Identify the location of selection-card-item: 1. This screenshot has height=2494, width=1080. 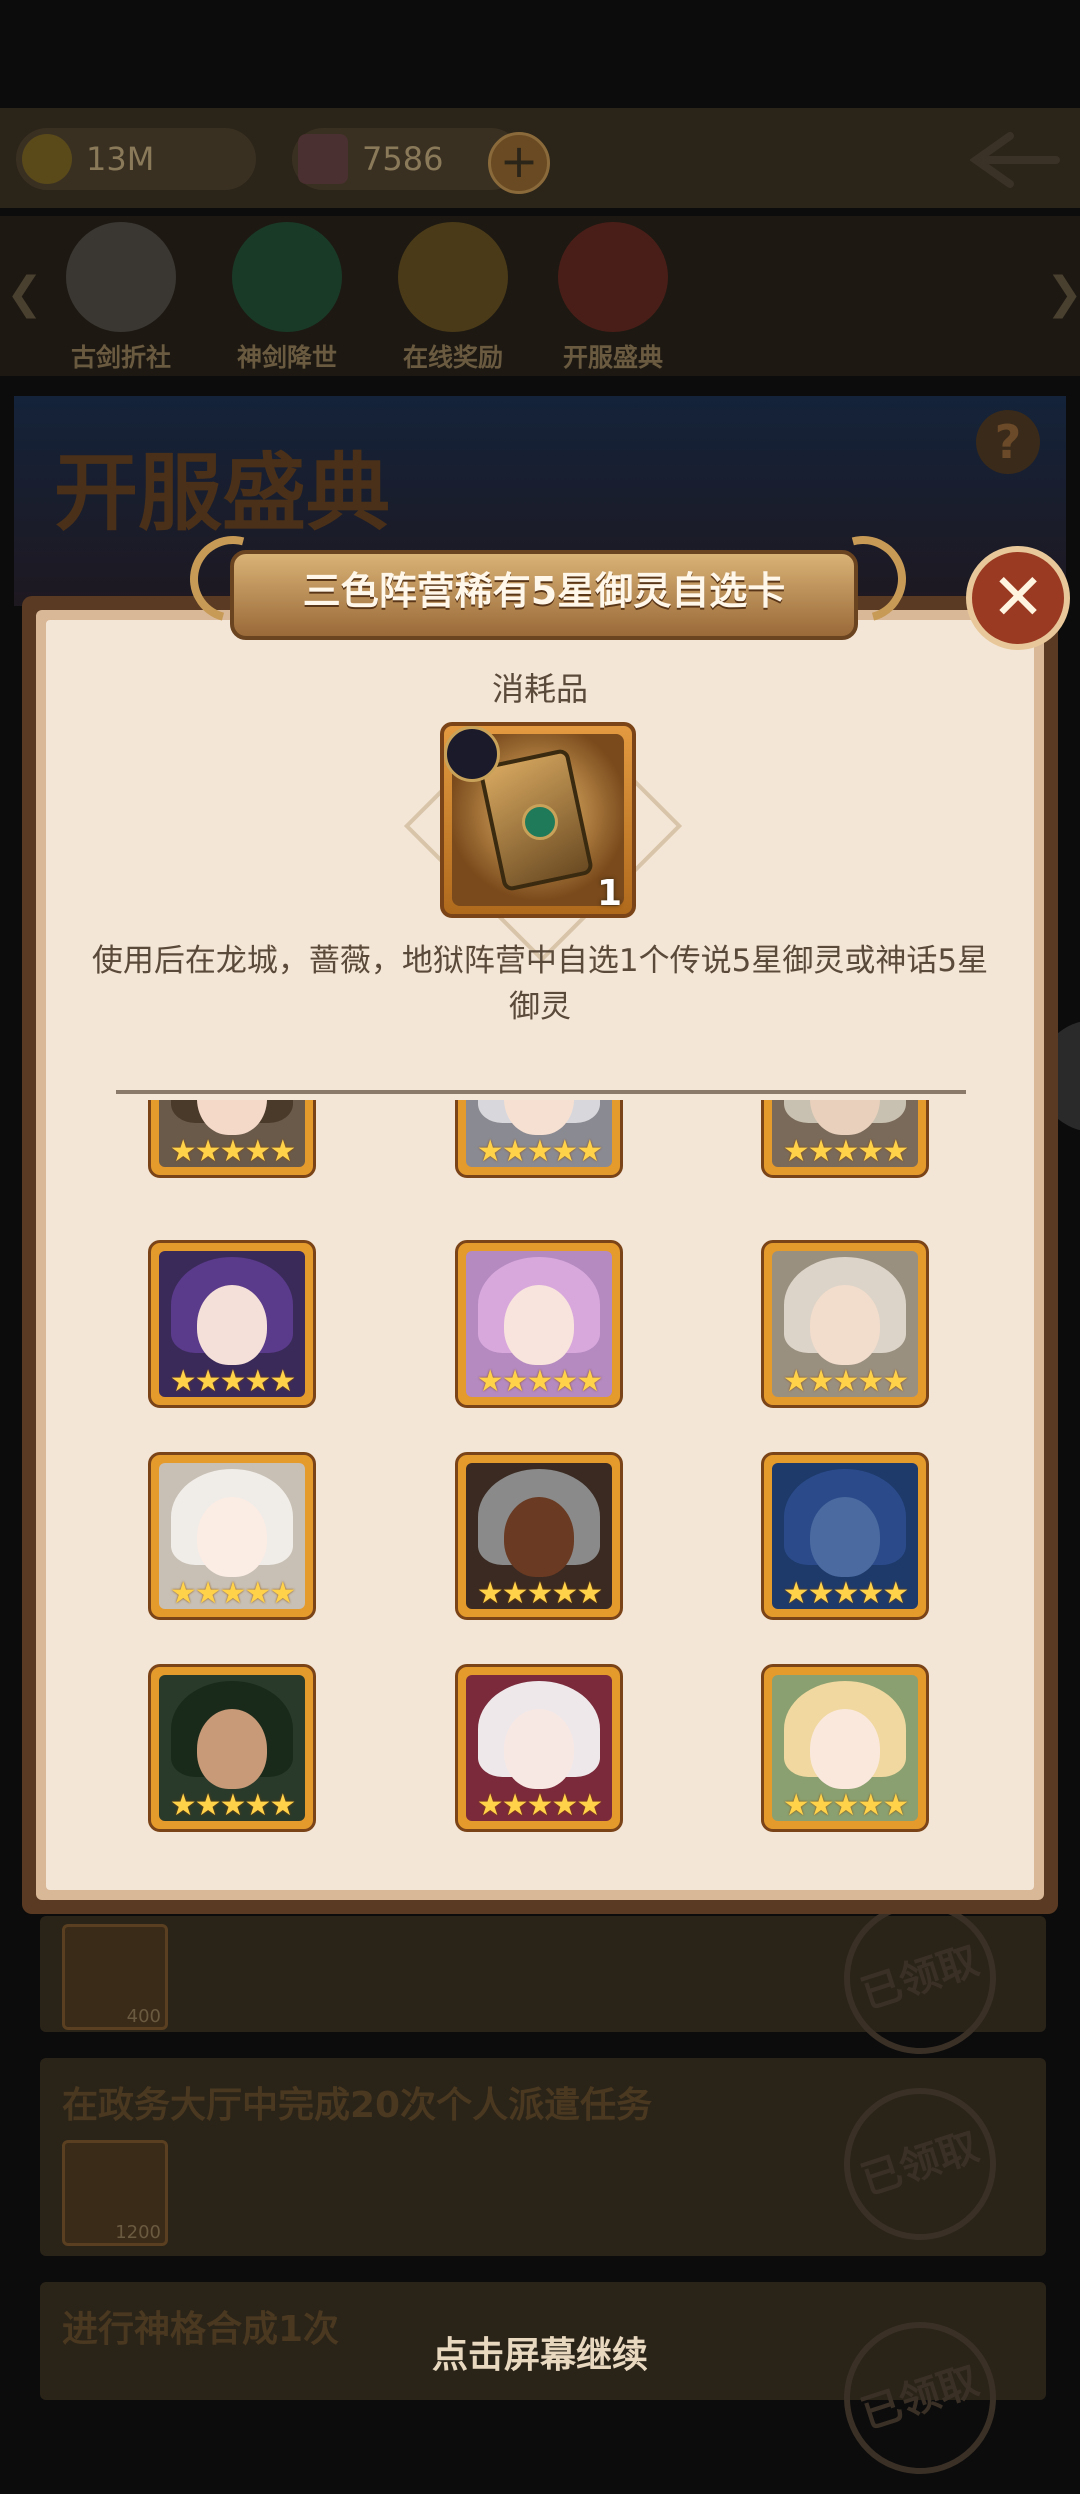
(538, 820).